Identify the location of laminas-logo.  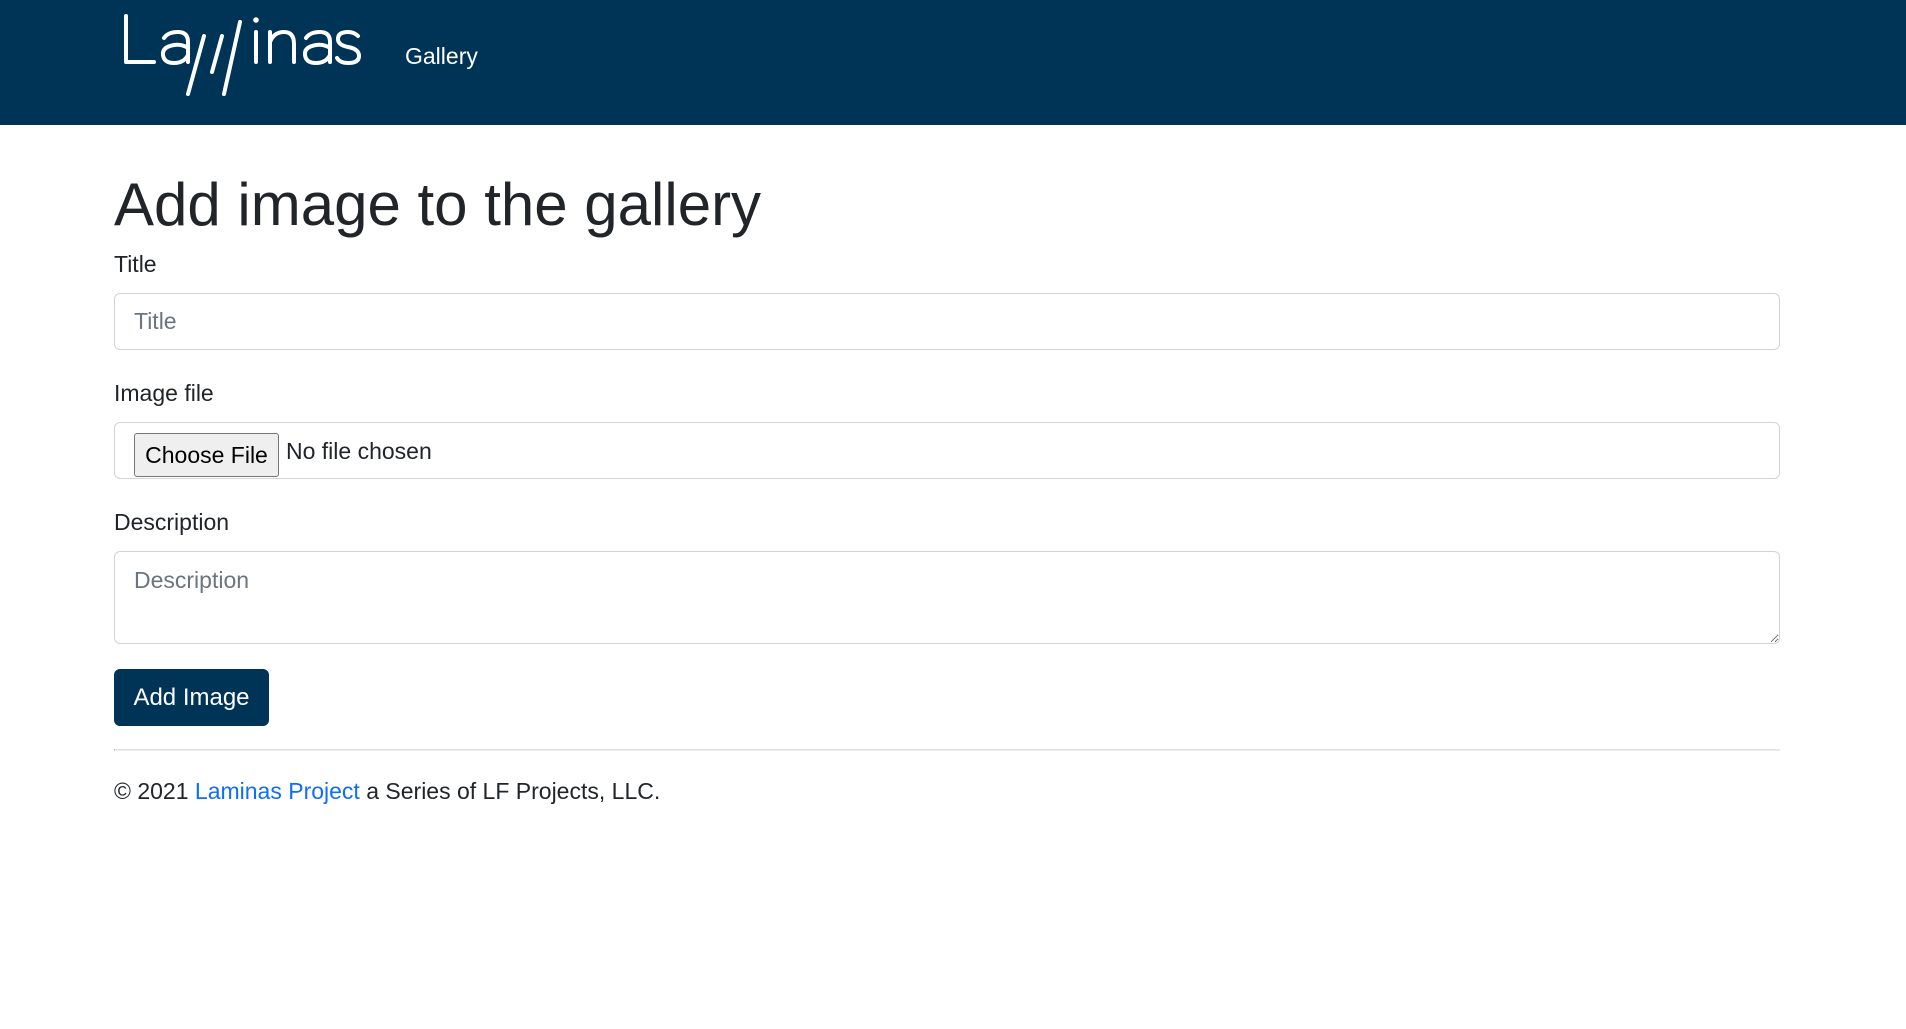
(242, 56).